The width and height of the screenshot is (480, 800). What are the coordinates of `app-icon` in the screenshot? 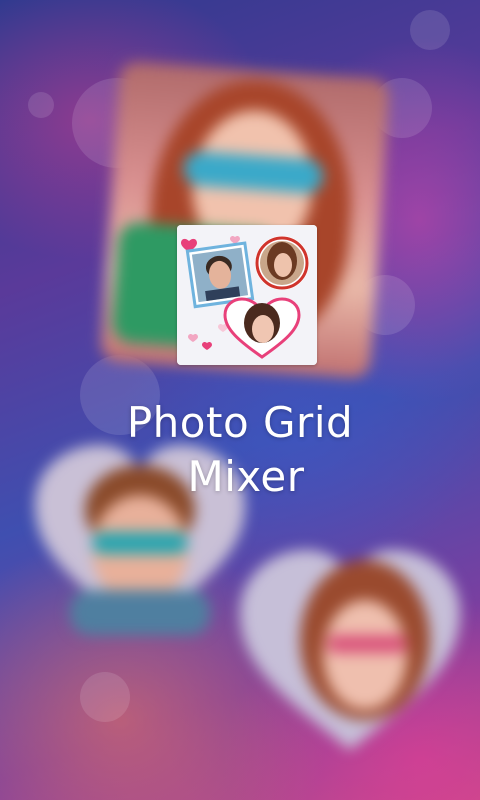 It's located at (247, 295).